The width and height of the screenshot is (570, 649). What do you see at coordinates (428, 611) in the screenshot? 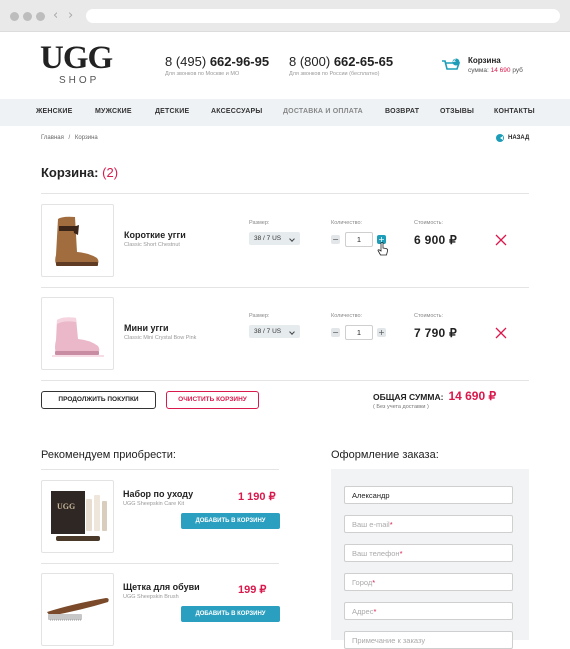
I see `address-field: Адрес*` at bounding box center [428, 611].